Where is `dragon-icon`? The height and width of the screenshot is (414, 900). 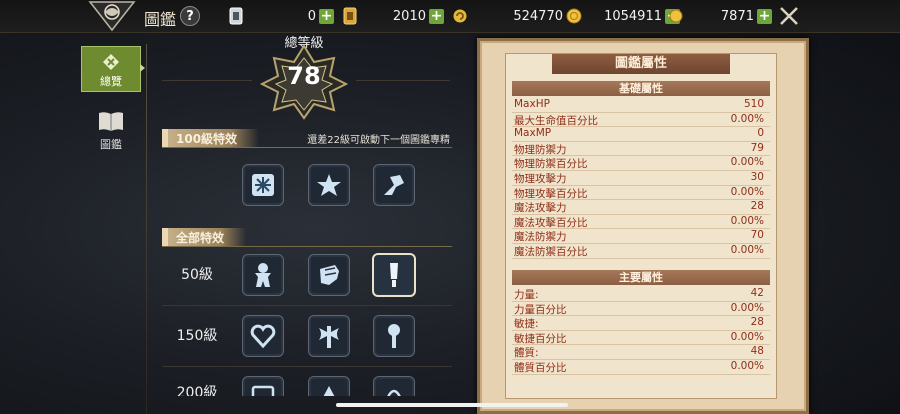
dragon-icon is located at coordinates (394, 185).